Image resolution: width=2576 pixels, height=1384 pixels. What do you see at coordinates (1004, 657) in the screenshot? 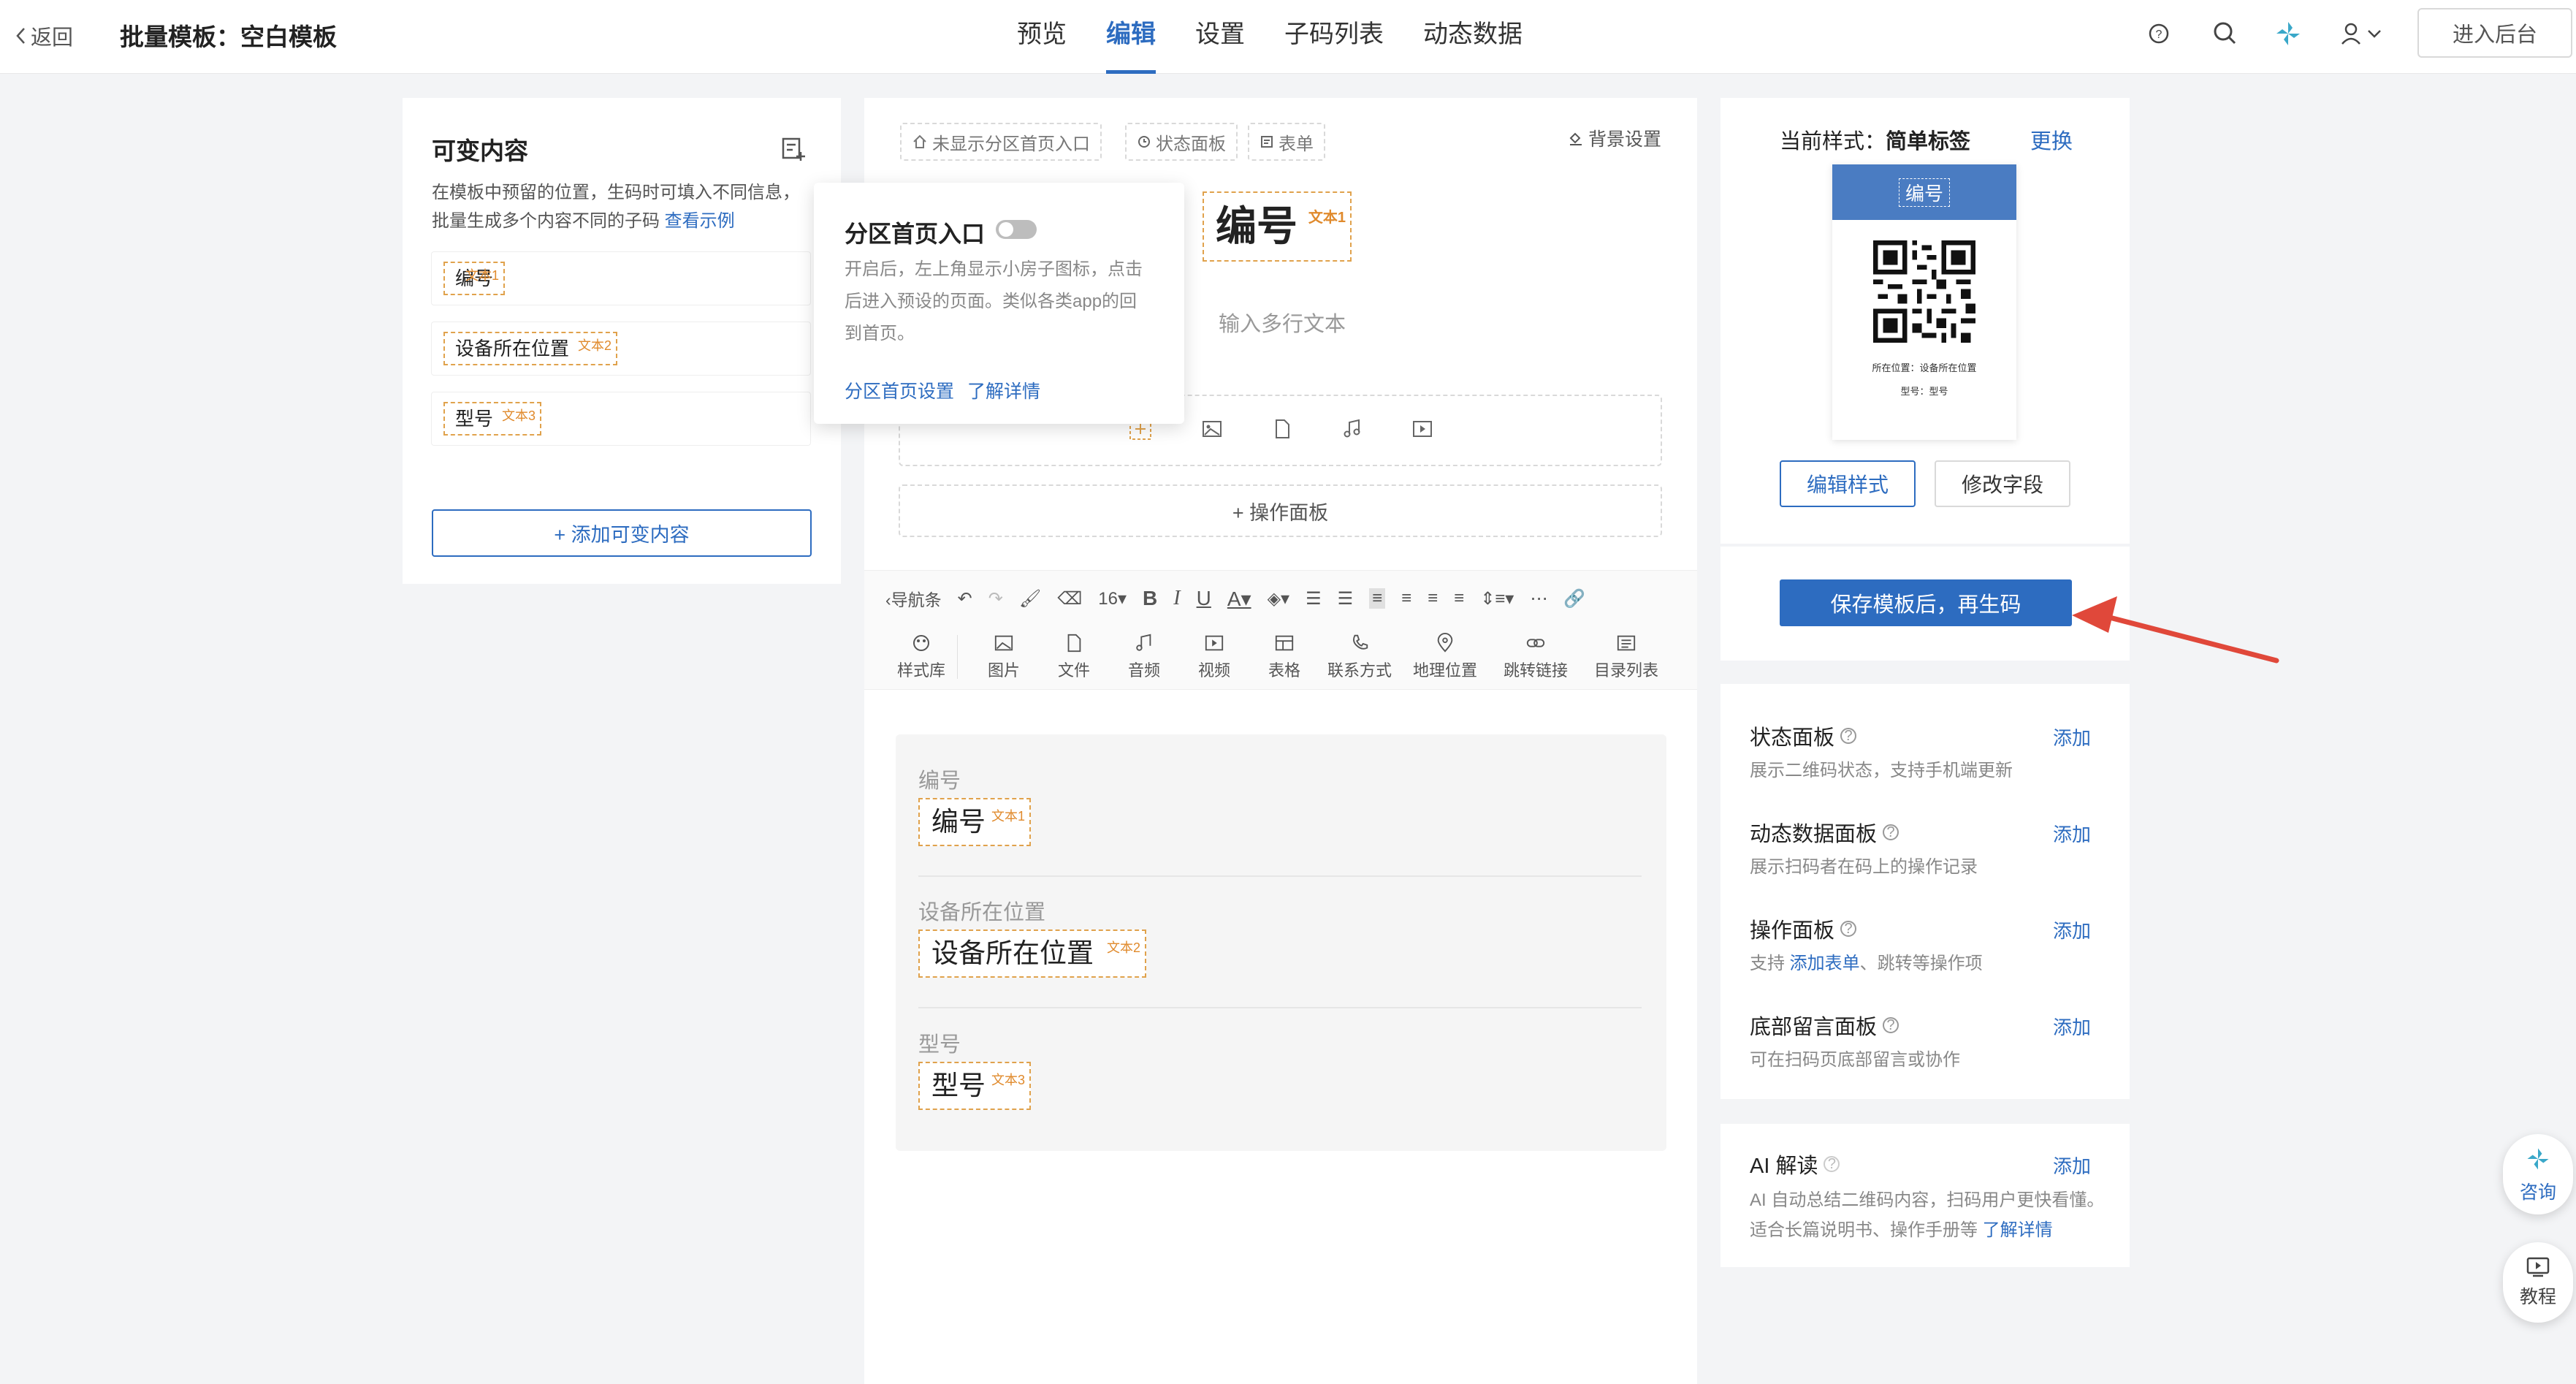
I see `insert-image-button: 图片` at bounding box center [1004, 657].